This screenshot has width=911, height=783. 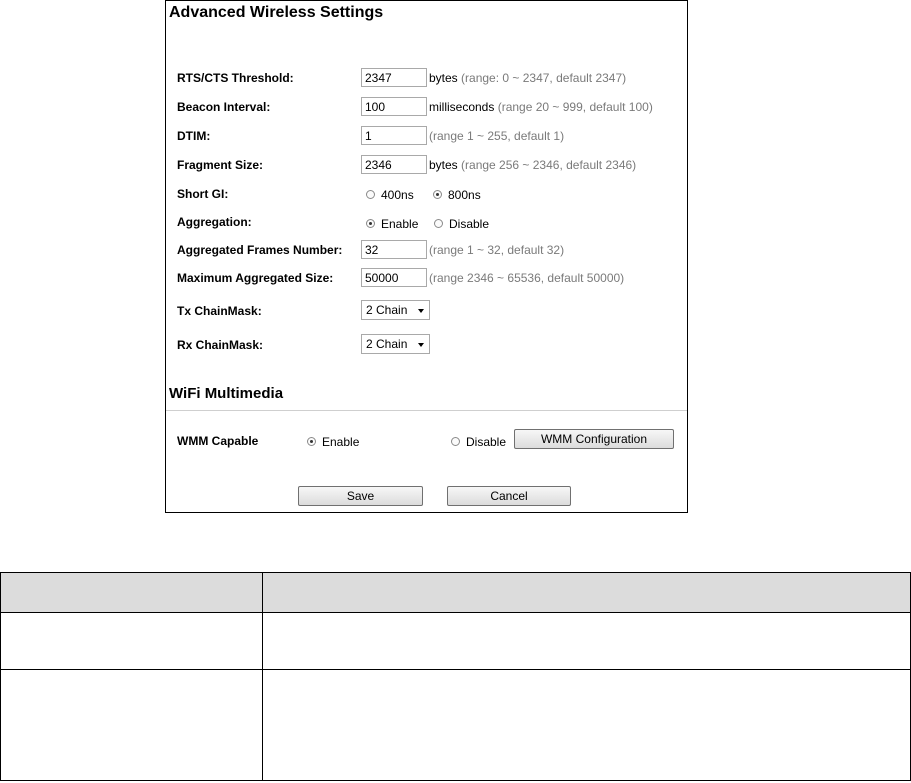 What do you see at coordinates (509, 496) in the screenshot?
I see `cancel-button: Cancel` at bounding box center [509, 496].